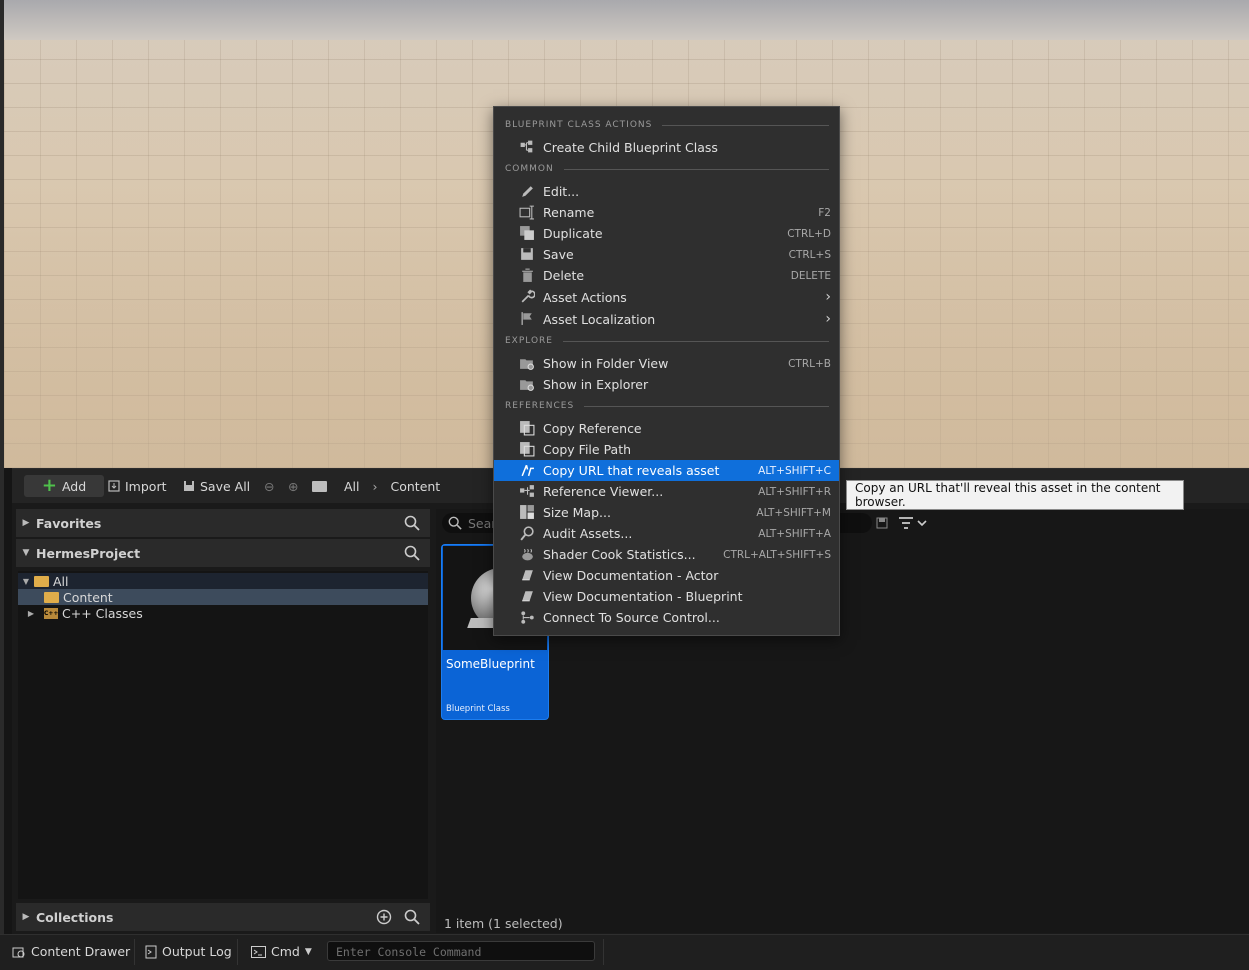 This screenshot has width=1249, height=970. What do you see at coordinates (527, 385) in the screenshot?
I see `folder-search-icon` at bounding box center [527, 385].